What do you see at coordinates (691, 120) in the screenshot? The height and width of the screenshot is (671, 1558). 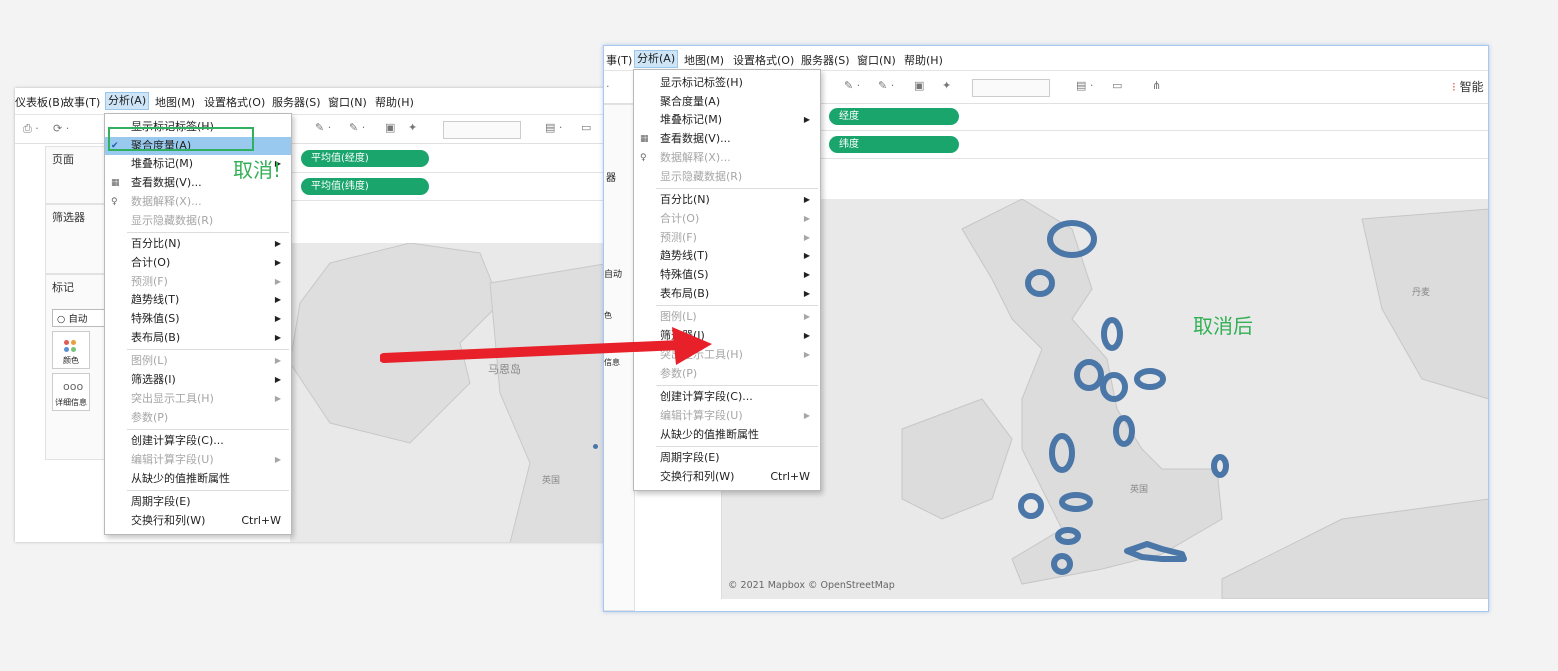 I see `menu-item-label: 堆叠标记(M)` at bounding box center [691, 120].